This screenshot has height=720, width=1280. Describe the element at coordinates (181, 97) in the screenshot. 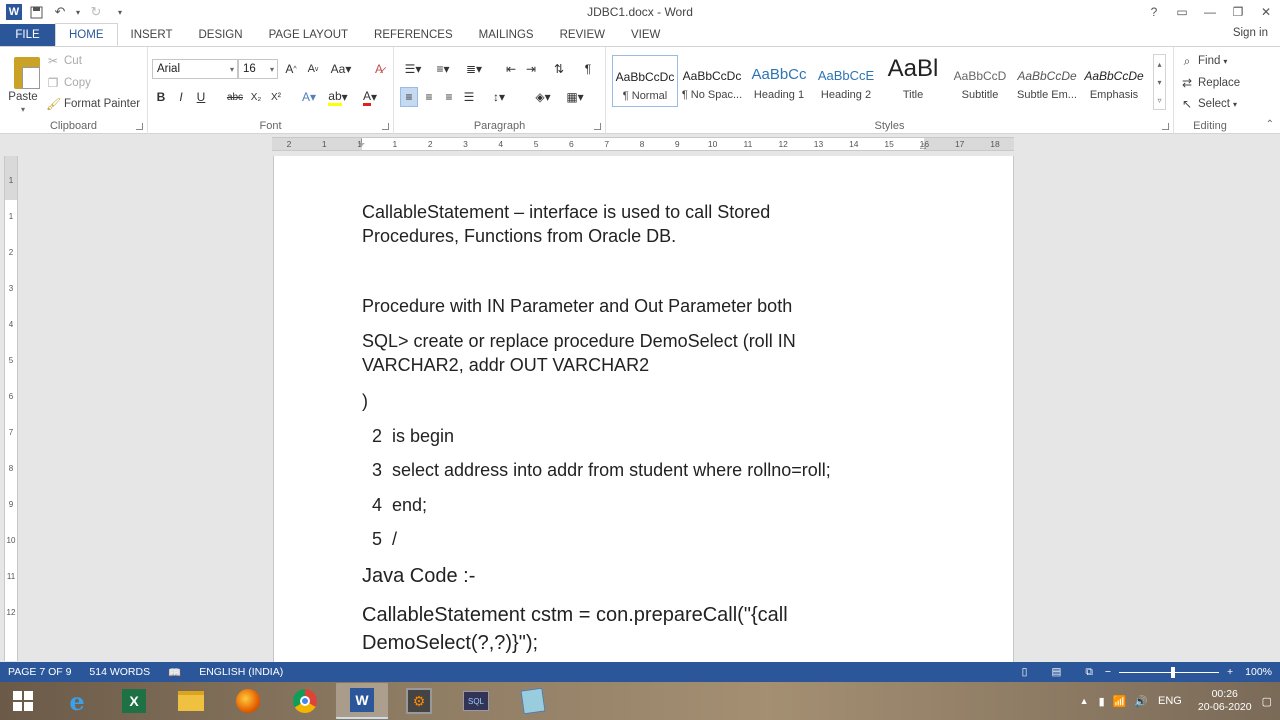

I see `italic-button: I` at that location.